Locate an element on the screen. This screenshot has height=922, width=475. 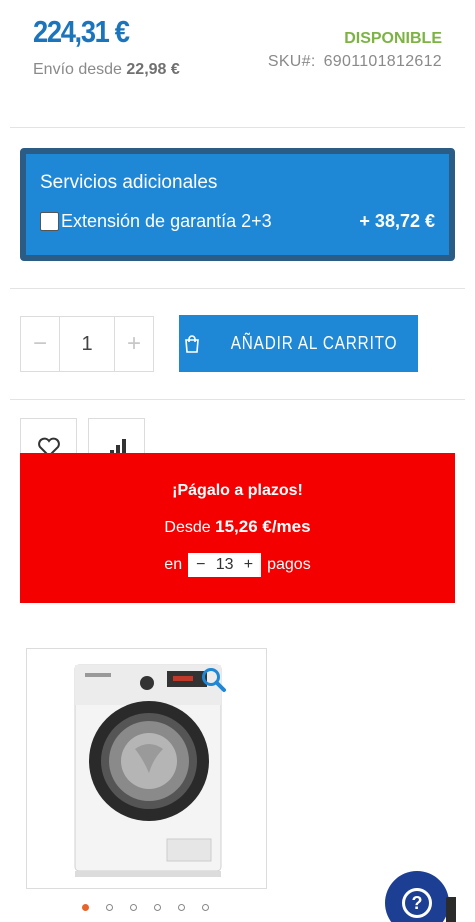
financing-payments-row: en − 13 + pagos is located at coordinates (237, 565).